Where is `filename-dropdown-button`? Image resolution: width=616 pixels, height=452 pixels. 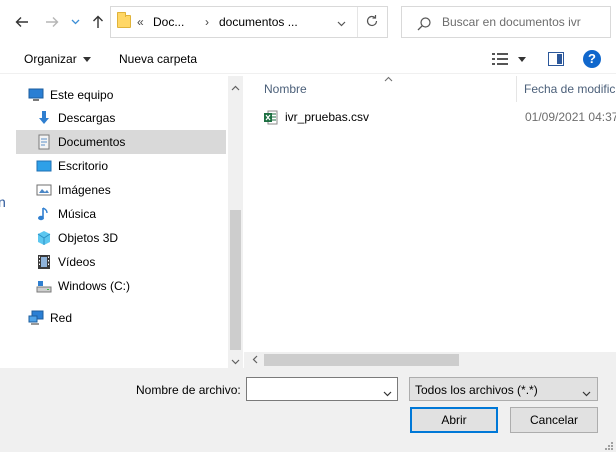
filename-dropdown-button is located at coordinates (387, 393).